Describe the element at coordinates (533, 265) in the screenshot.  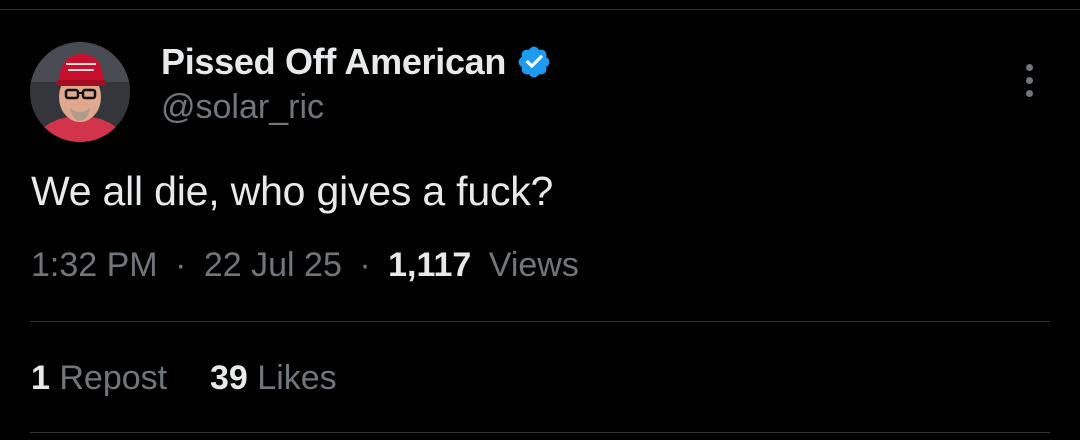
I see `views-label: Views` at that location.